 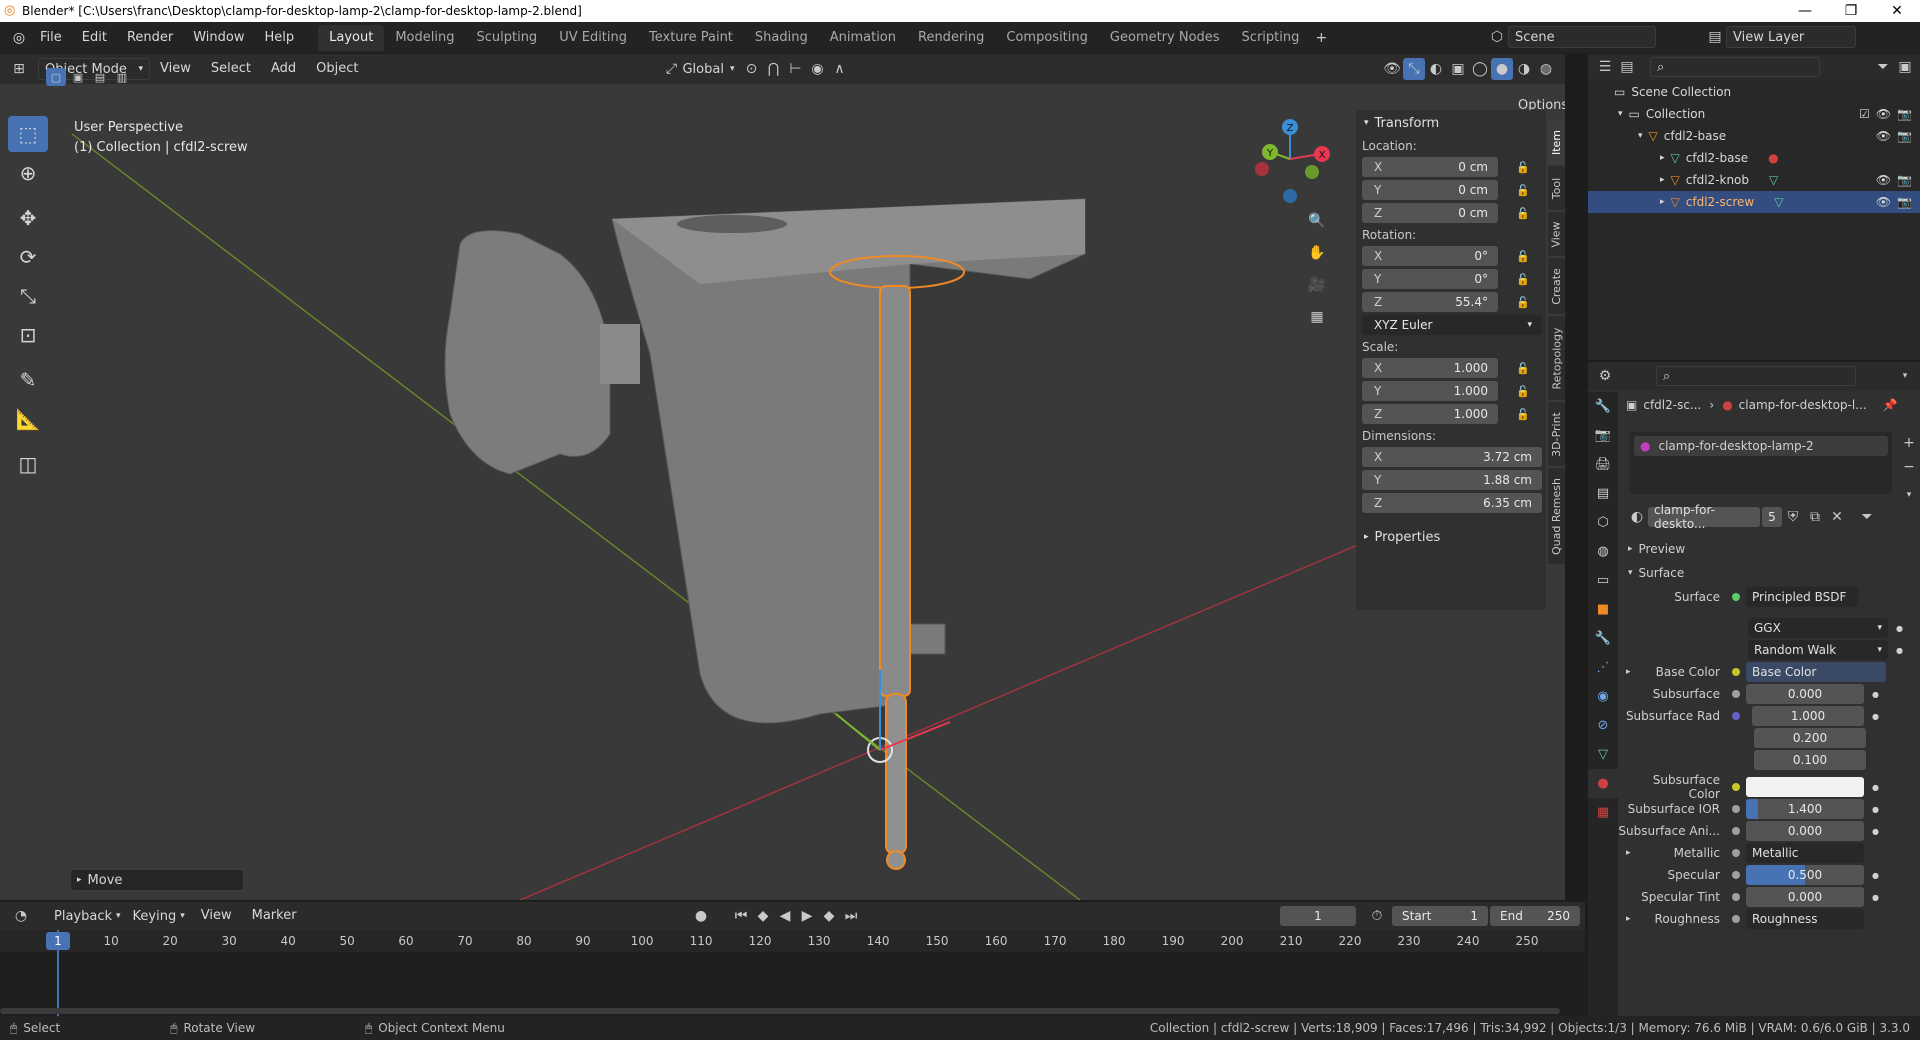 What do you see at coordinates (1627, 67) in the screenshot?
I see `display-mode-icon: ▤` at bounding box center [1627, 67].